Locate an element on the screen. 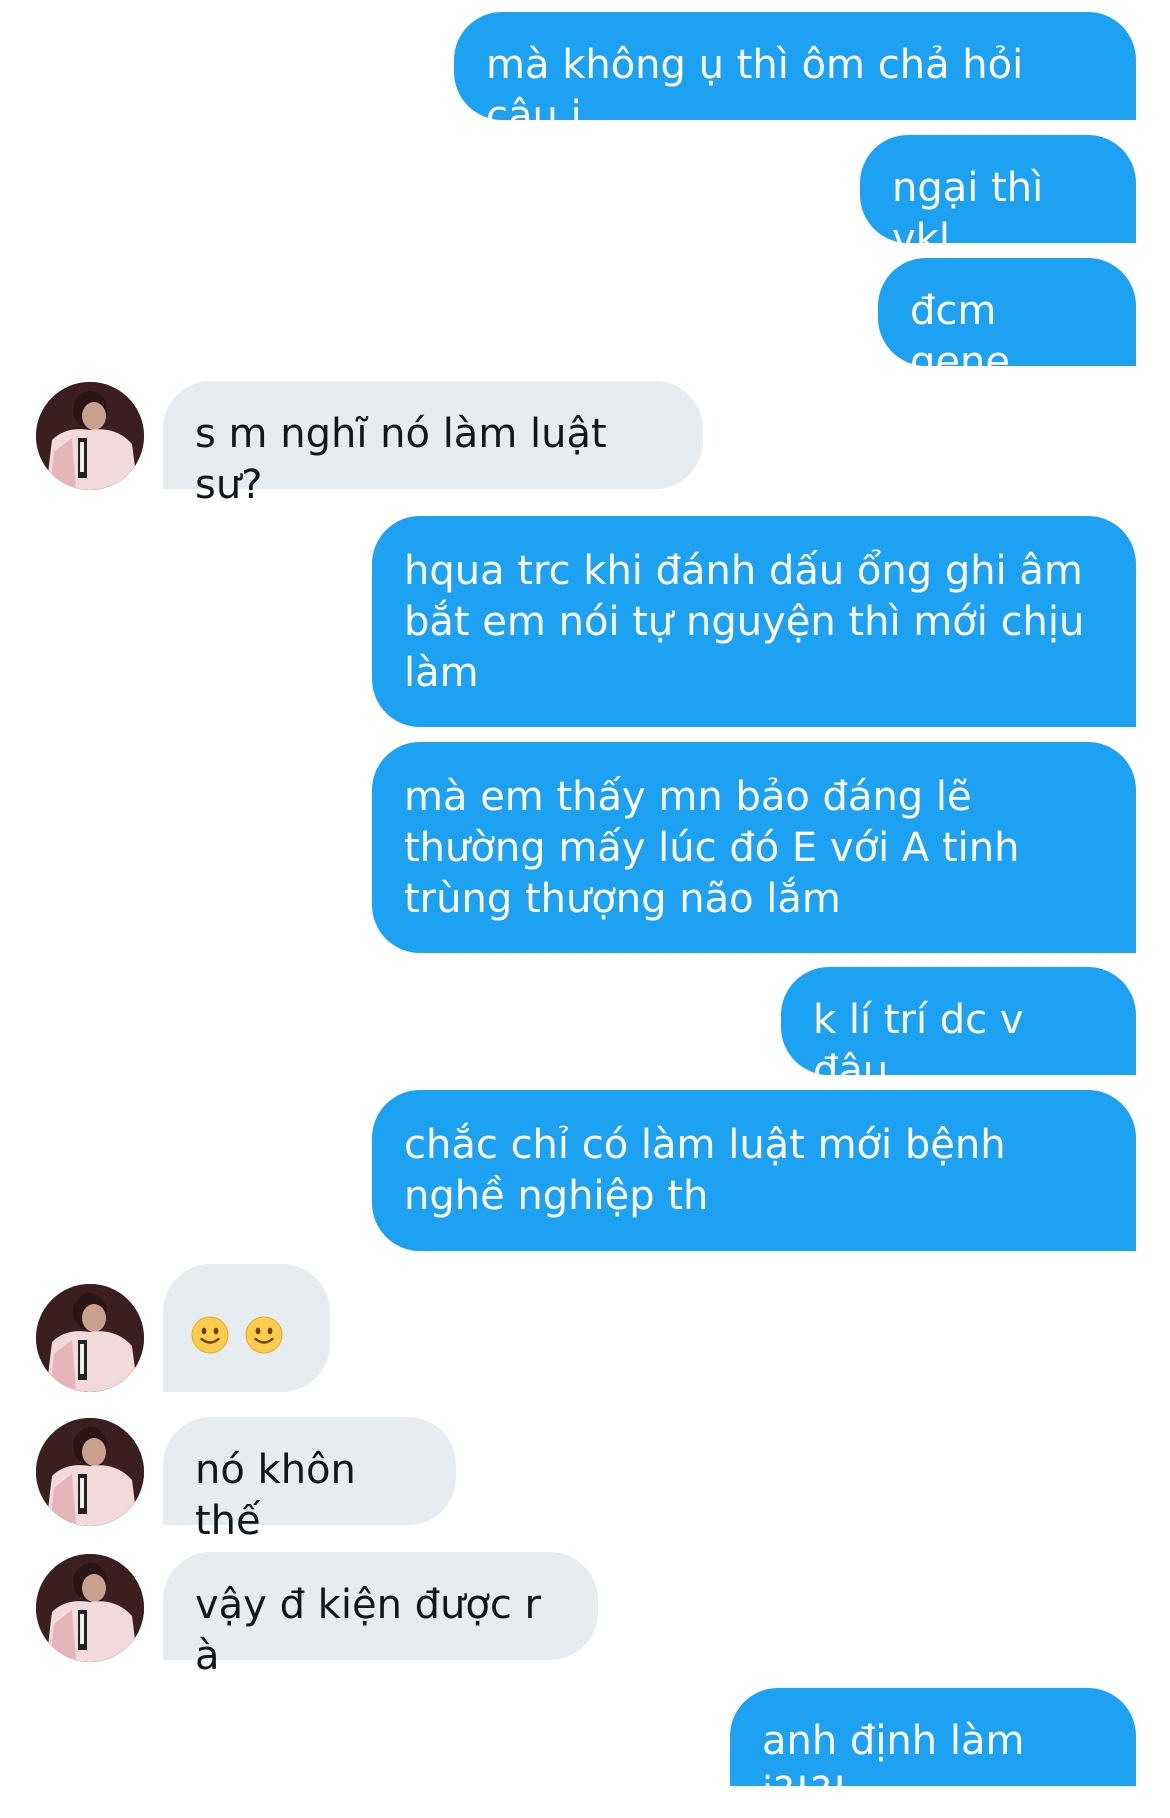  outgoing-message: k lí trí dc v đâu is located at coordinates (958, 1030).